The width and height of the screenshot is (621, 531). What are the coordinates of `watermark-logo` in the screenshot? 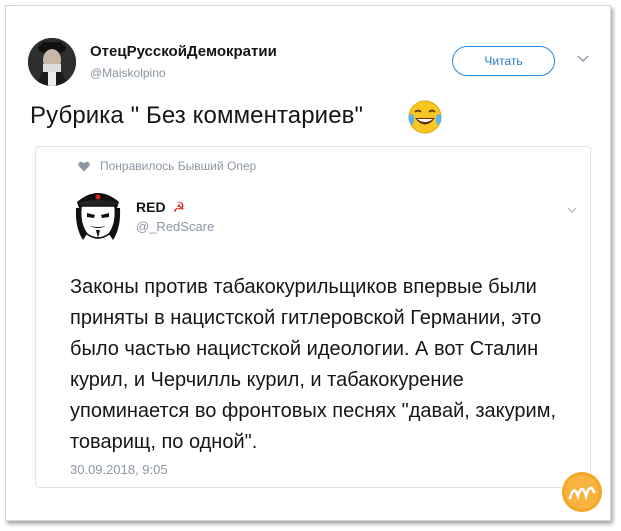 It's located at (582, 492).